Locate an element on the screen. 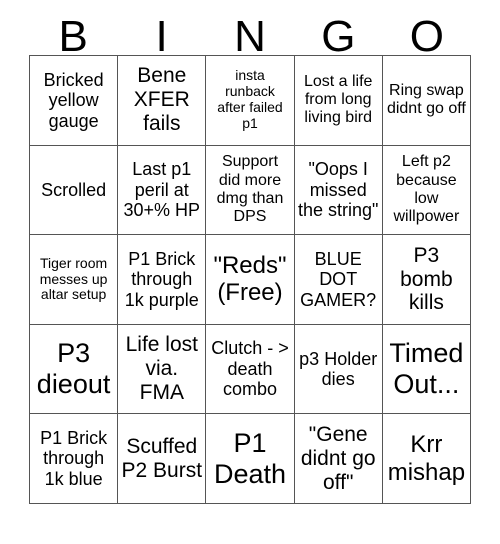  bingo-cell: p3 Holder dies is located at coordinates (338, 369).